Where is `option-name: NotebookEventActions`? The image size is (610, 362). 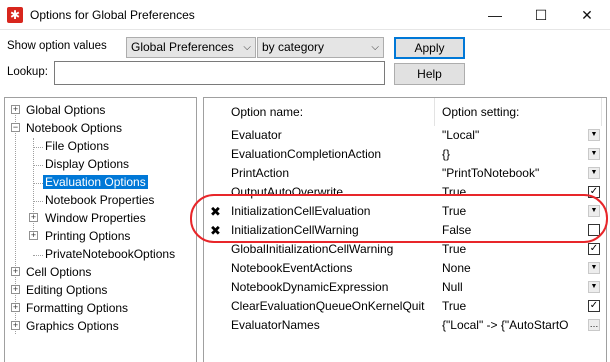 option-name: NotebookEventActions is located at coordinates (292, 268).